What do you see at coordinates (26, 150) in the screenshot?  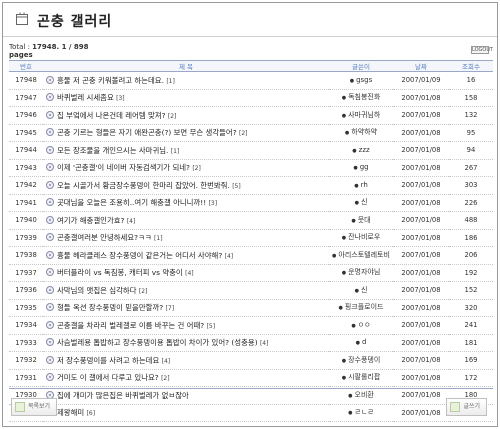 I see `post-number: 17944` at bounding box center [26, 150].